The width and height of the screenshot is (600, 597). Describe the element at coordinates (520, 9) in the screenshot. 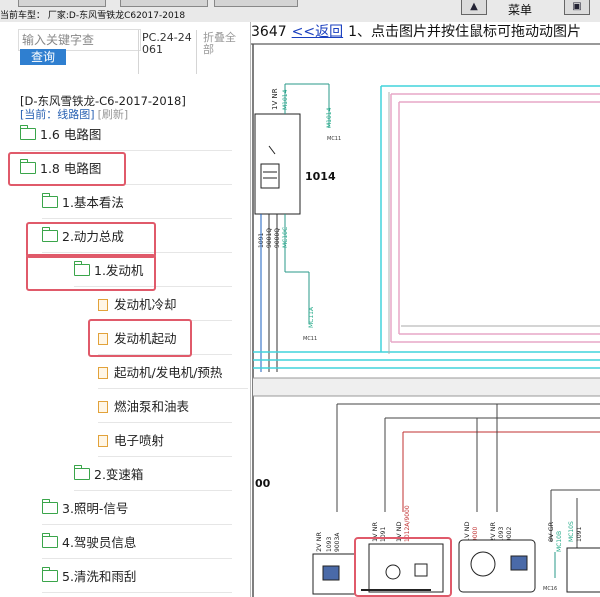

I see `menu-button: 菜单` at that location.